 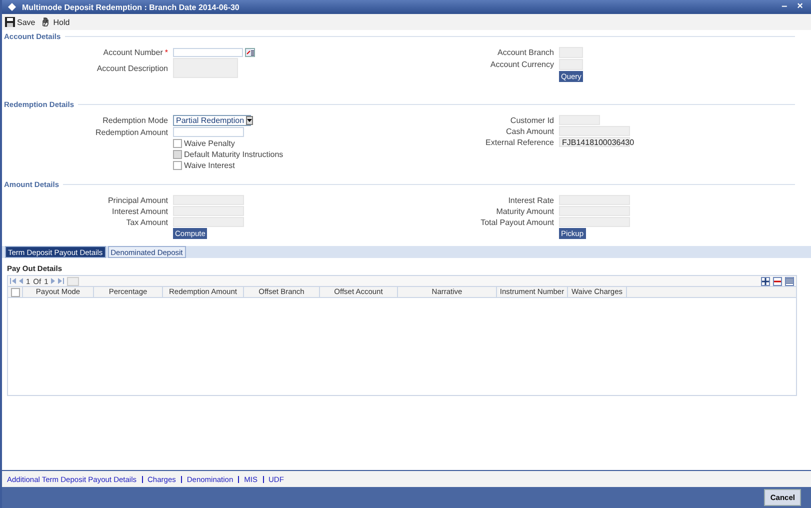 I want to click on save-button: Save, so click(x=20, y=22).